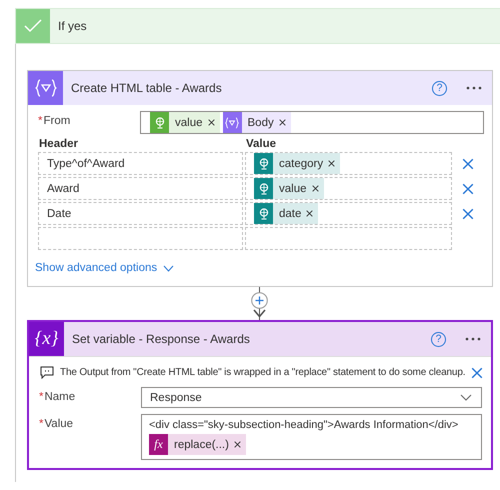  Describe the element at coordinates (477, 372) in the screenshot. I see `close-icon` at that location.